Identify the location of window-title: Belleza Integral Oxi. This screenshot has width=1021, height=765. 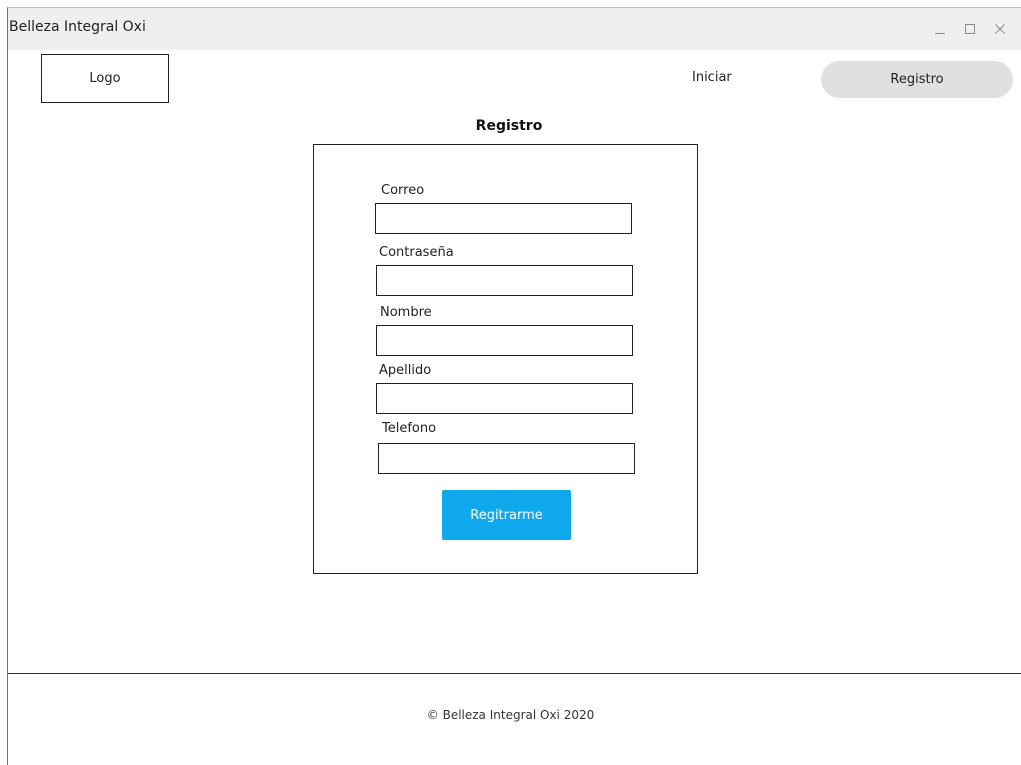
(77, 27).